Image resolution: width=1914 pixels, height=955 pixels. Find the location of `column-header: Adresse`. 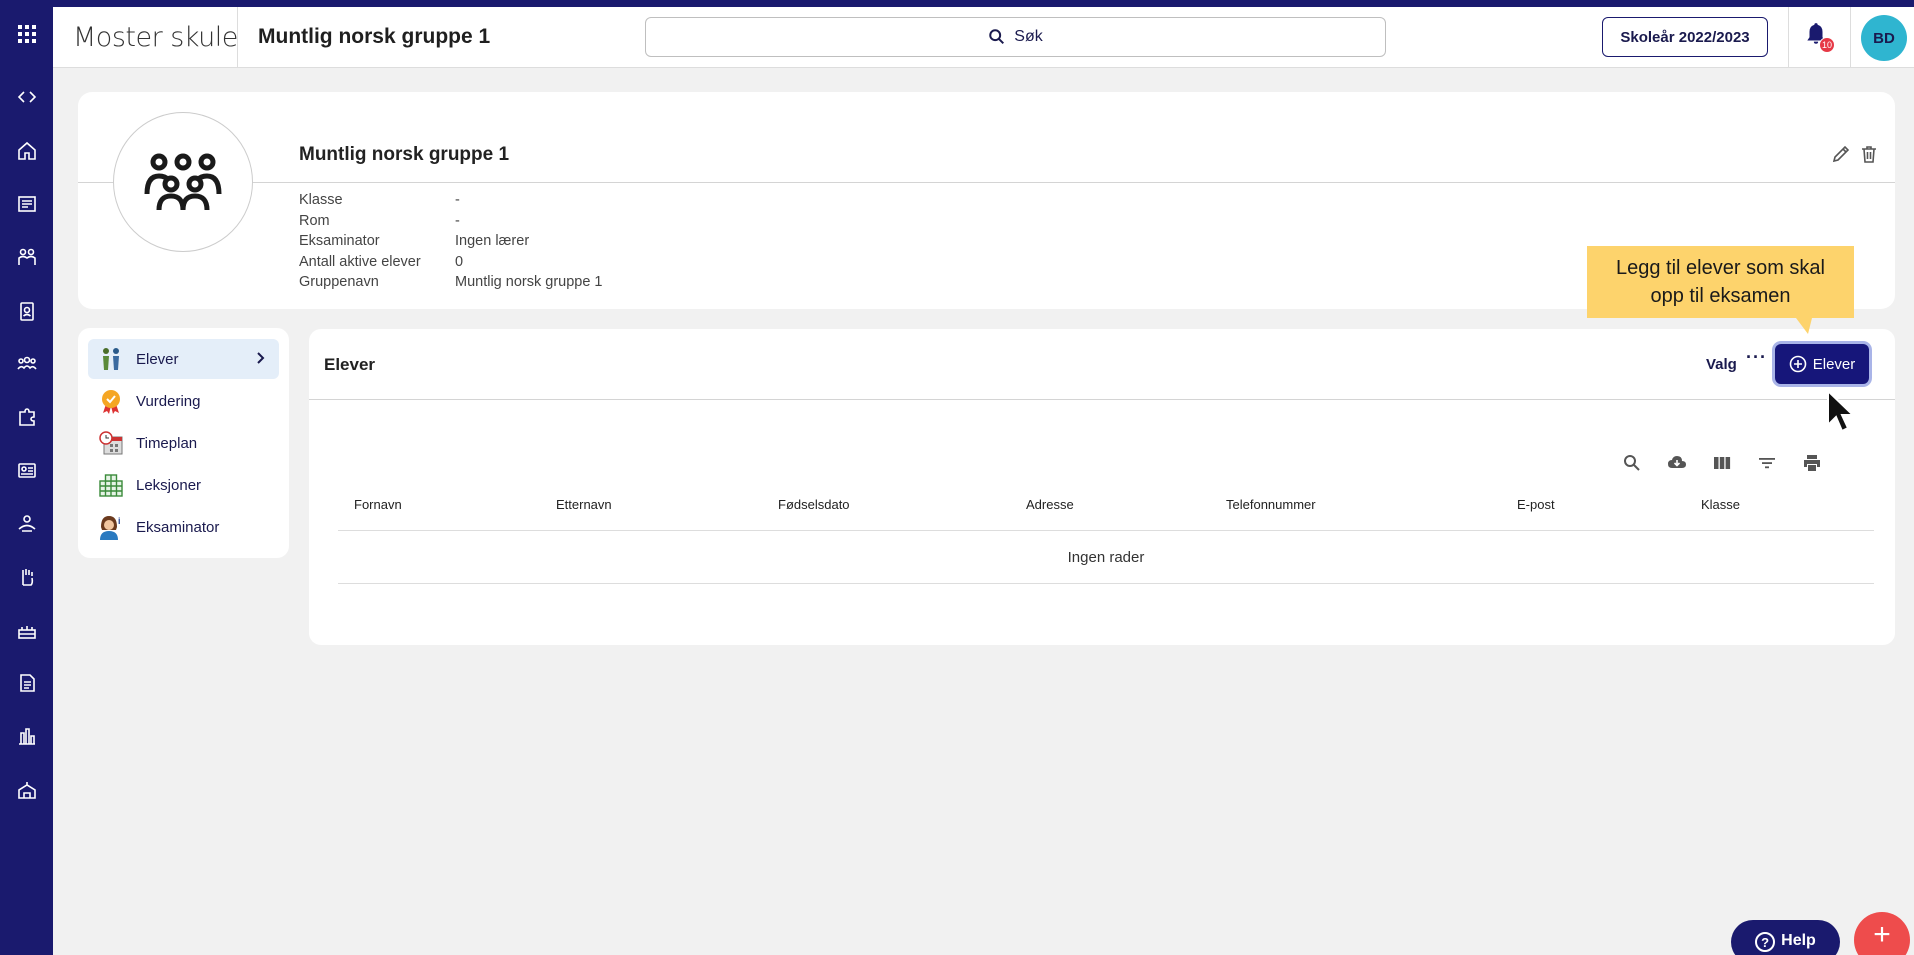

column-header: Adresse is located at coordinates (1050, 504).